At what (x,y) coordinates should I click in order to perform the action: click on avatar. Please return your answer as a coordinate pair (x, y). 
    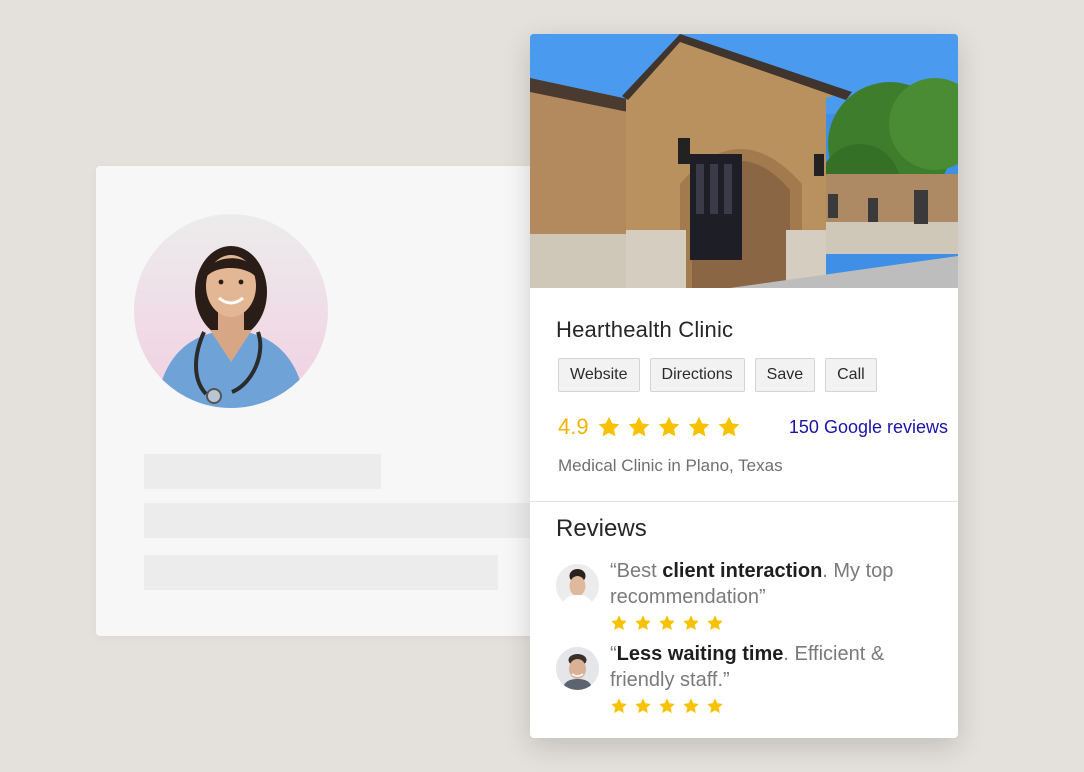
    Looking at the image, I should click on (231, 311).